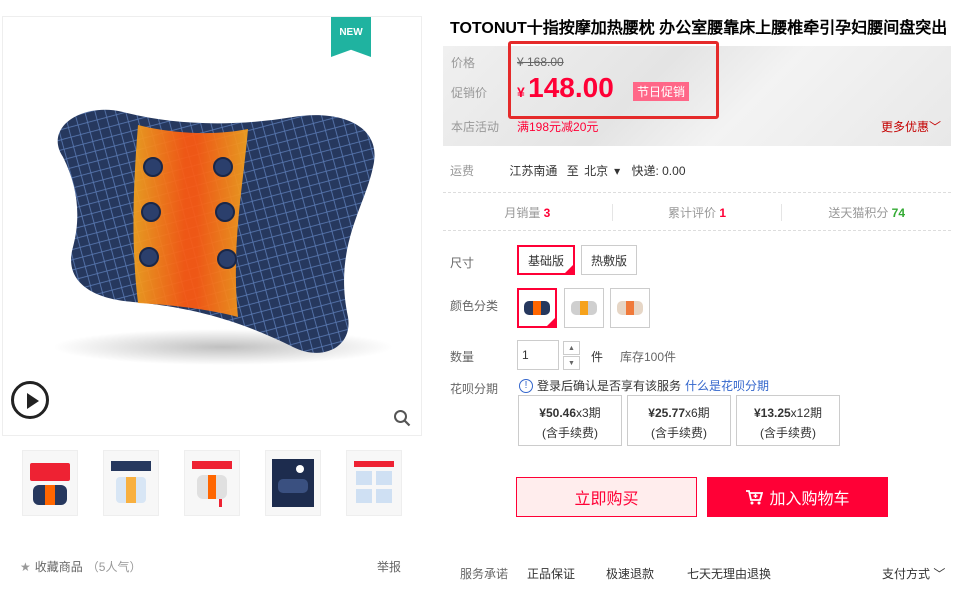 The height and width of the screenshot is (590, 968). I want to click on huabei-notice-text: 登录后确认是否享有该服务, so click(609, 386).